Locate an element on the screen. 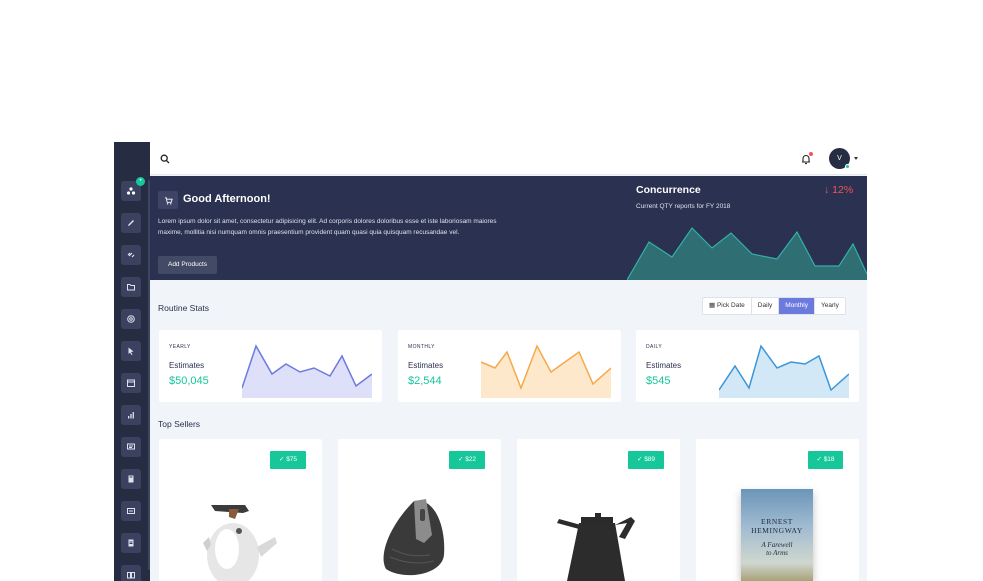 This screenshot has width=983, height=581. greeting-title: Good Afternoon! is located at coordinates (227, 199).